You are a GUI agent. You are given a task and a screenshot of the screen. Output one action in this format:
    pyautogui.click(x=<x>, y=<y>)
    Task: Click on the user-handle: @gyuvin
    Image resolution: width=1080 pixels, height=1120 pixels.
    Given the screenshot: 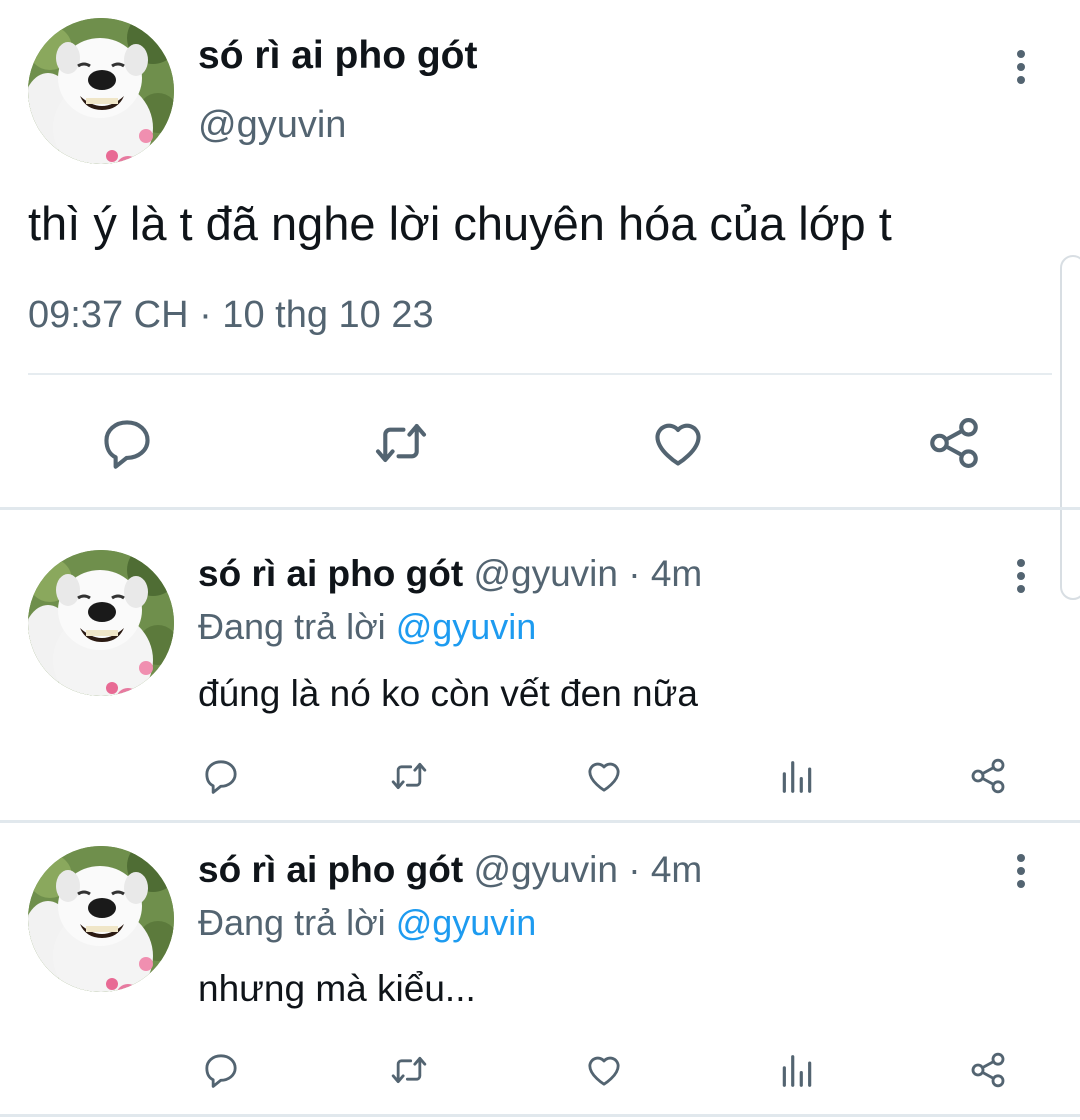 What is the action you would take?
    pyautogui.click(x=272, y=125)
    